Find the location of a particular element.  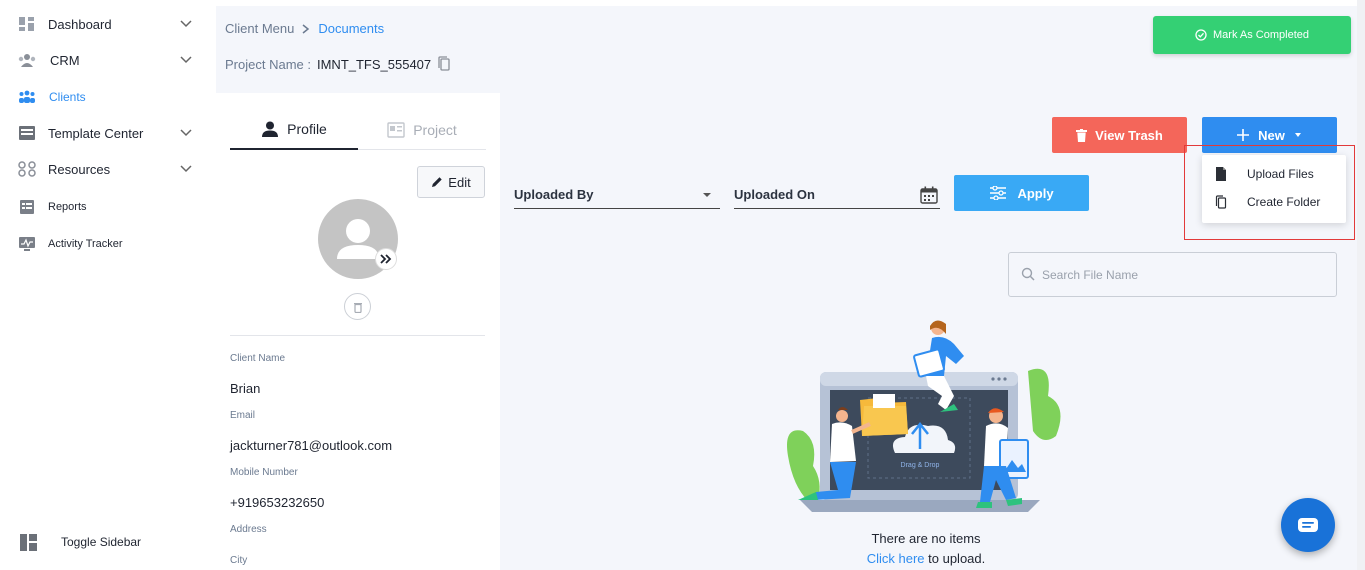

uploaded-on-label: Uploaded On is located at coordinates (774, 194).